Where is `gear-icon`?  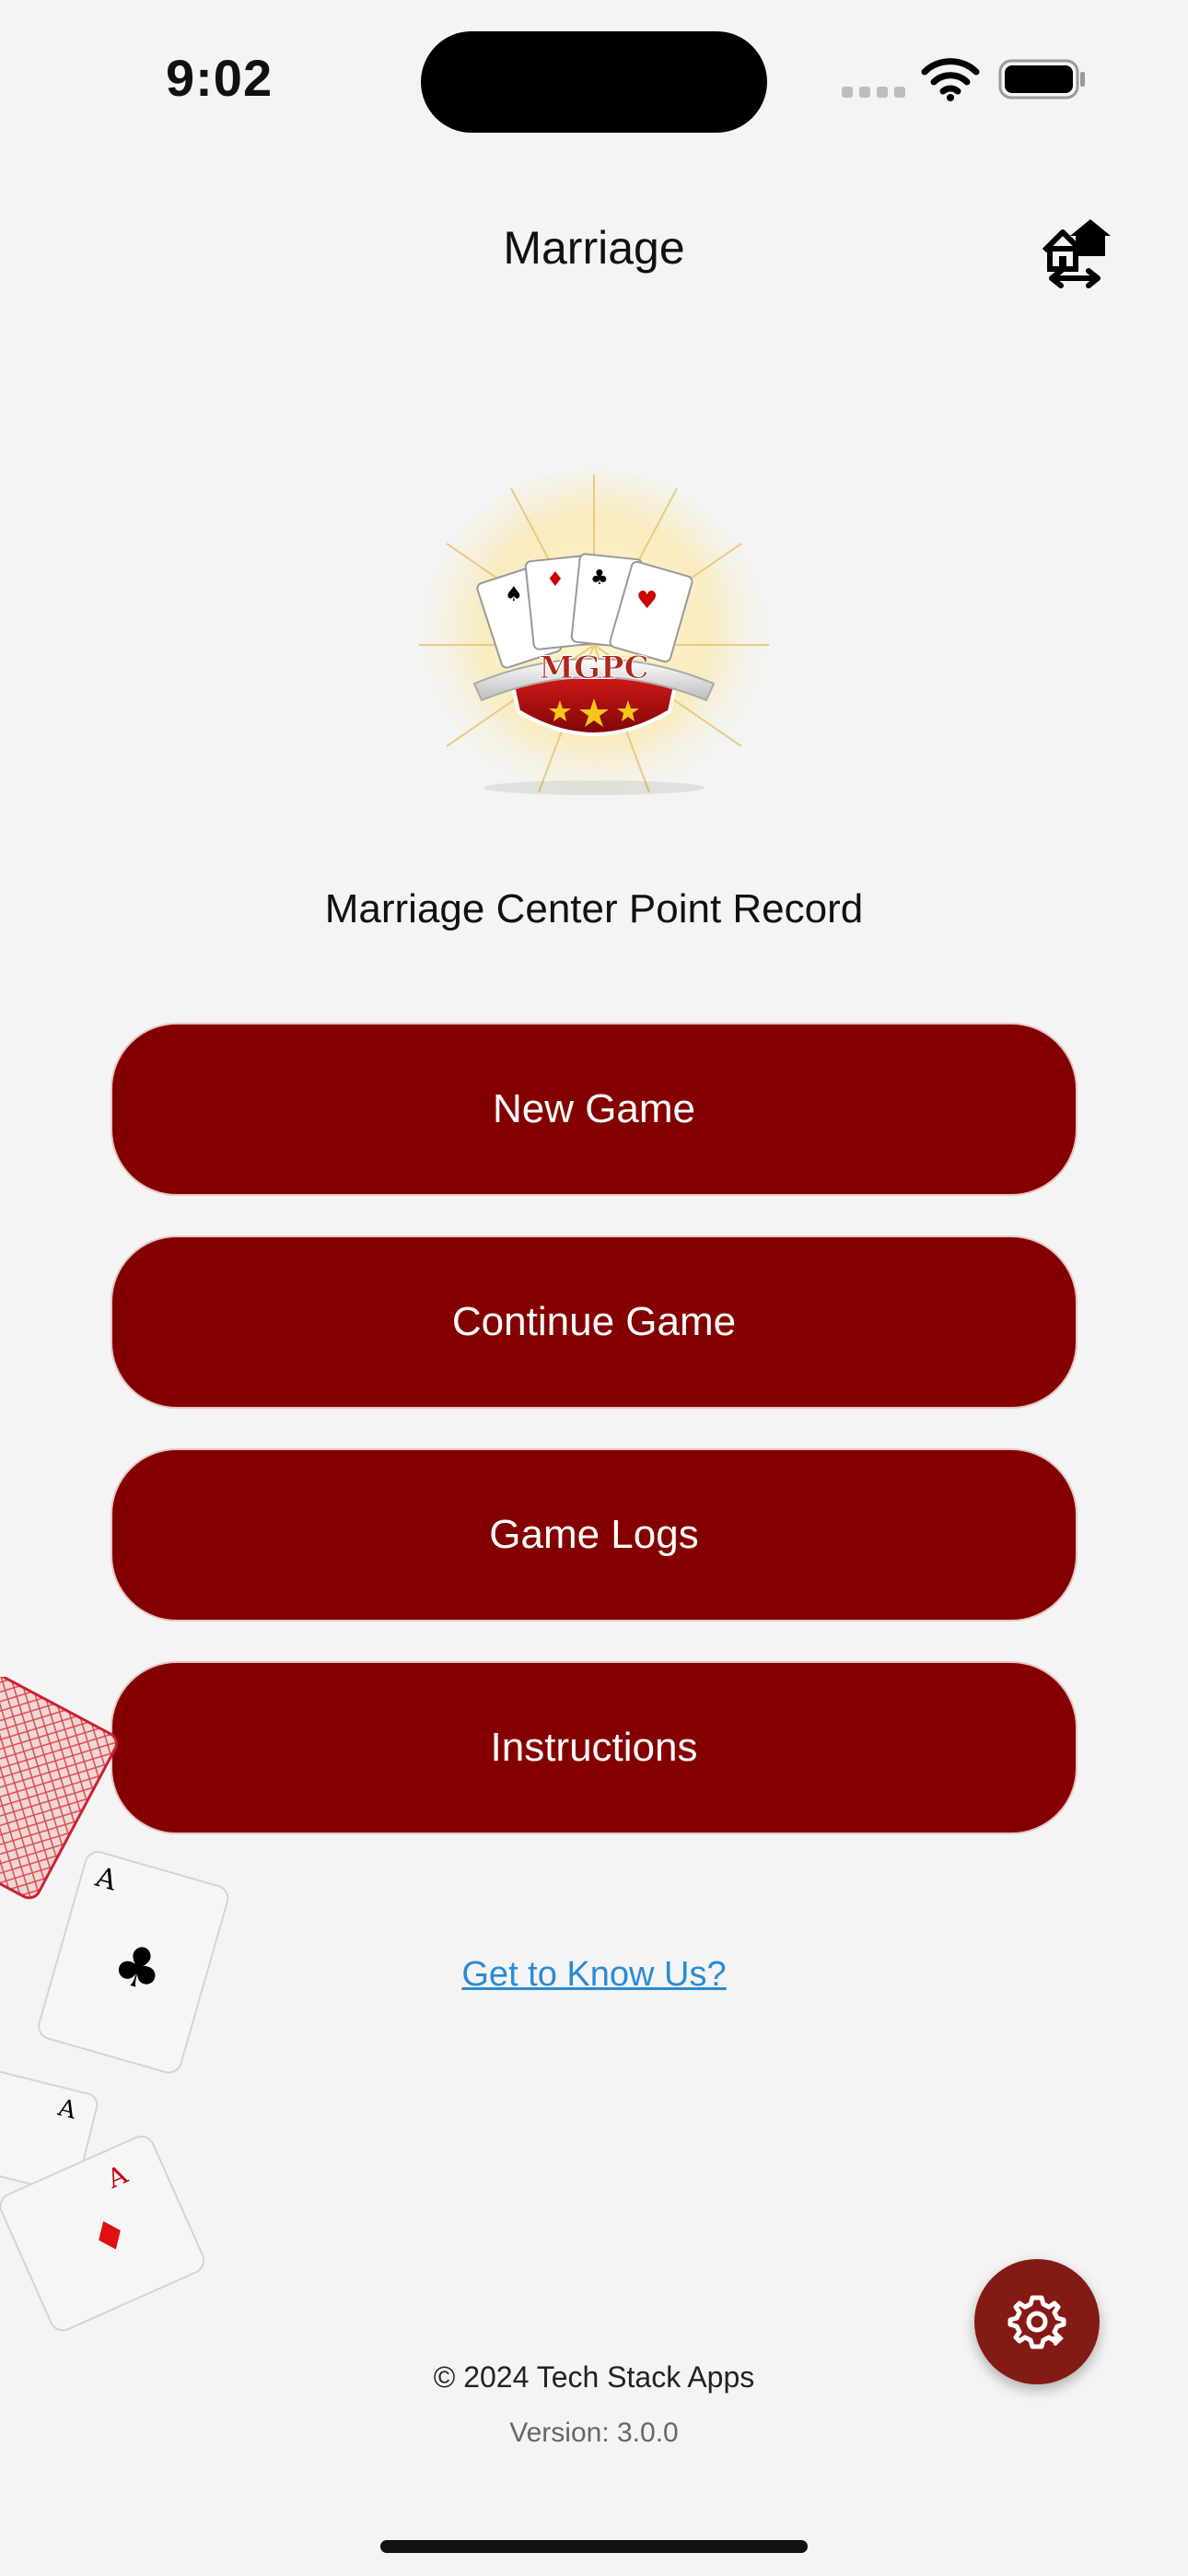 gear-icon is located at coordinates (1036, 2322).